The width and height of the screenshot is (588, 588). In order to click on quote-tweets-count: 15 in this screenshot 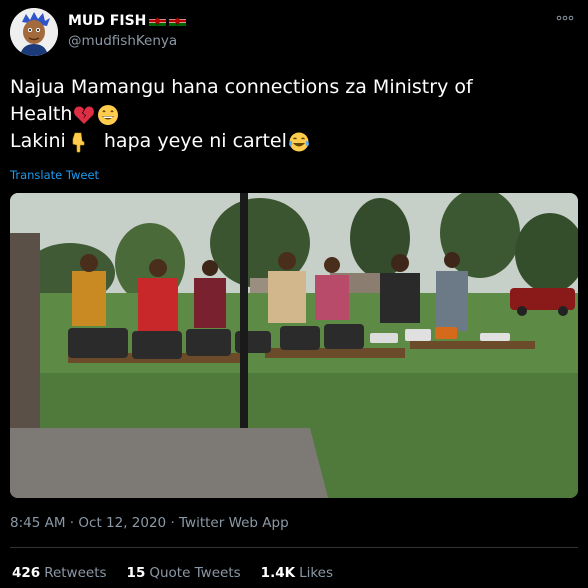, I will do `click(136, 573)`.